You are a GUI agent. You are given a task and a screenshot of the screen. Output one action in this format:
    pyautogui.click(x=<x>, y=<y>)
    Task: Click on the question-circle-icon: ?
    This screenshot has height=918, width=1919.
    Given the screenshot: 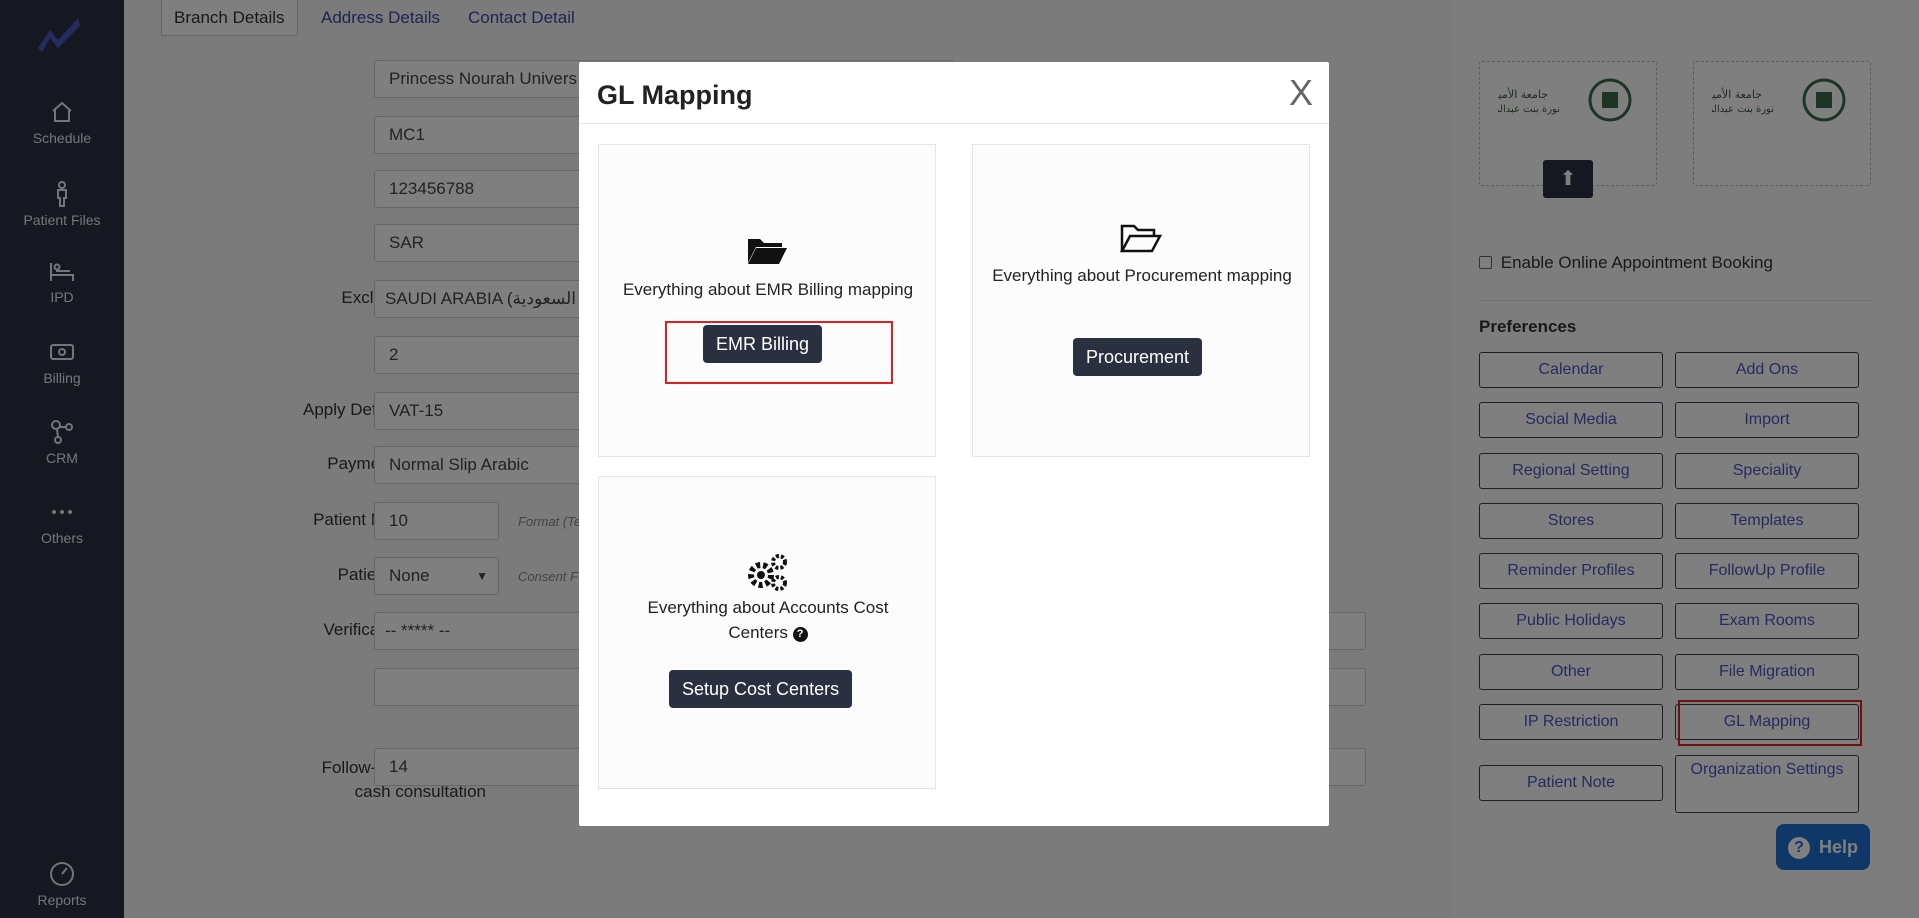 What is the action you would take?
    pyautogui.click(x=800, y=634)
    